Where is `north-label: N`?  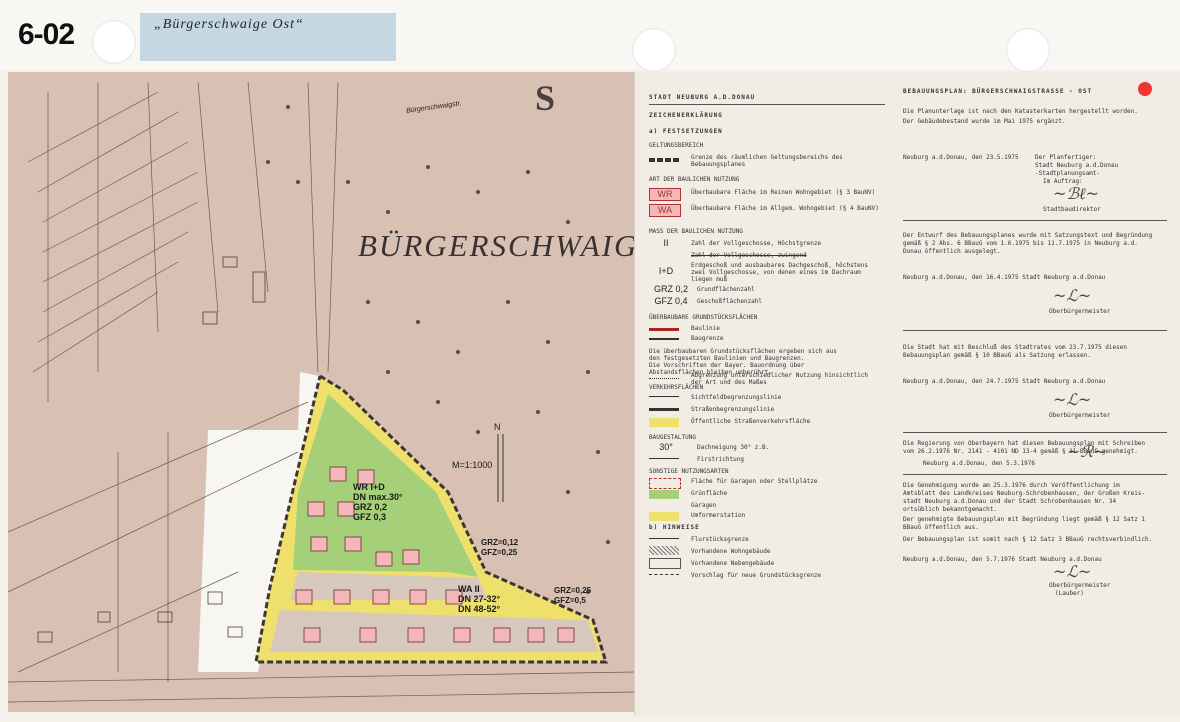 north-label: N is located at coordinates (497, 427).